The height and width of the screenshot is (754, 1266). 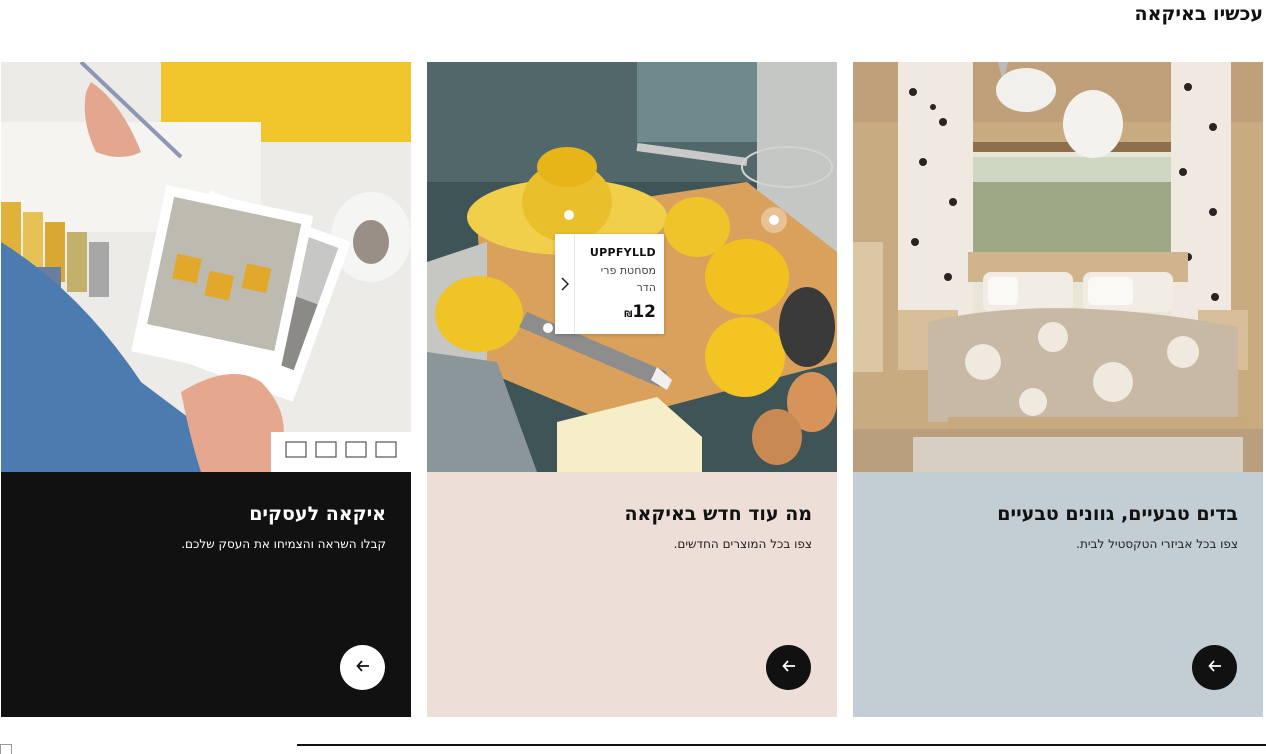 What do you see at coordinates (622, 252) in the screenshot?
I see `product-name: UPPFYLLD` at bounding box center [622, 252].